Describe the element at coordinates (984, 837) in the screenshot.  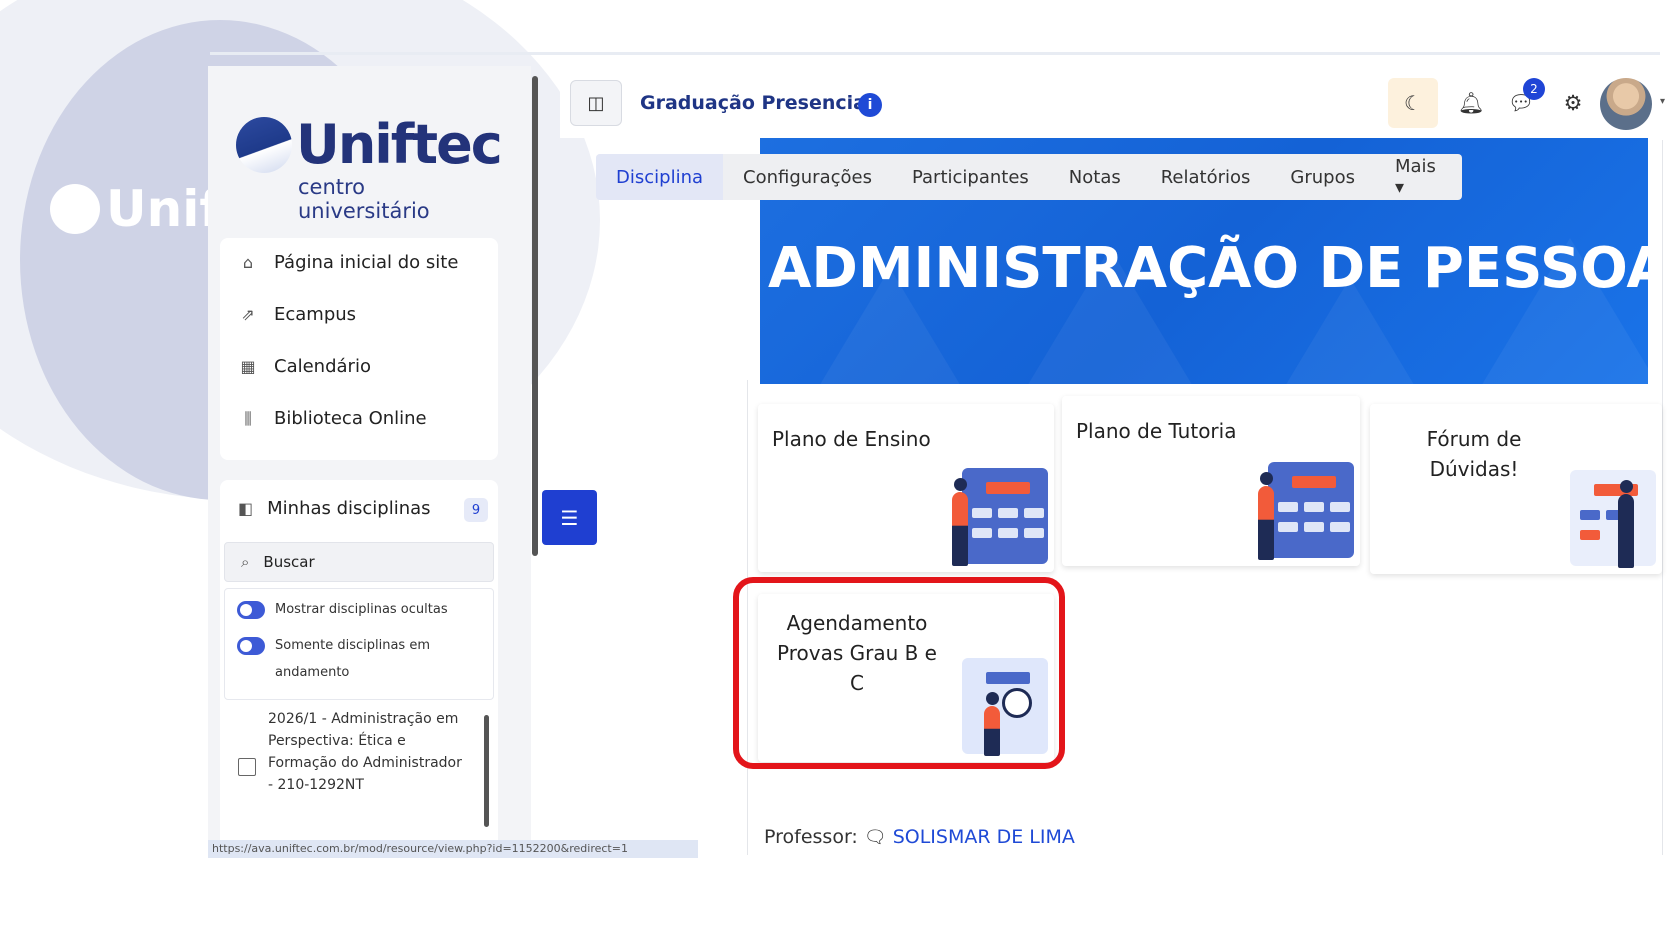
I see `professor-link: SOLISMAR DE LIMA` at that location.